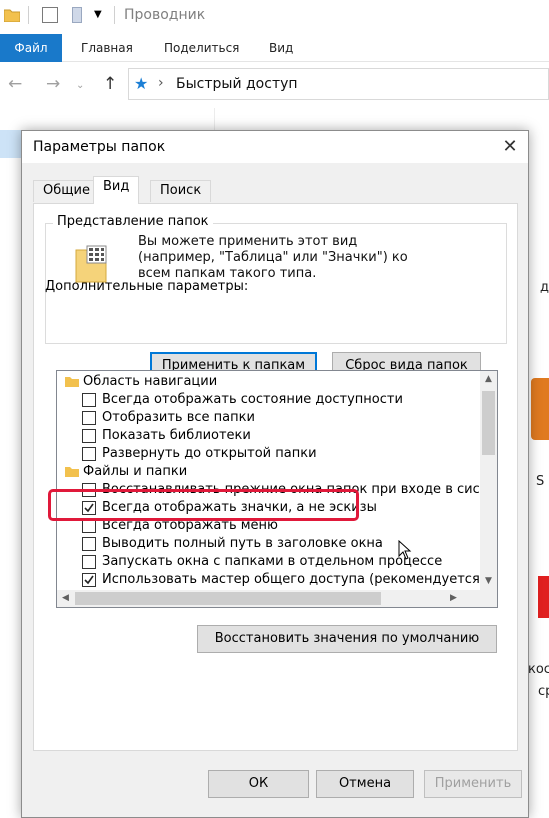  What do you see at coordinates (274, 17) in the screenshot?
I see `explorer-titlebar: ▼ Проводник` at bounding box center [274, 17].